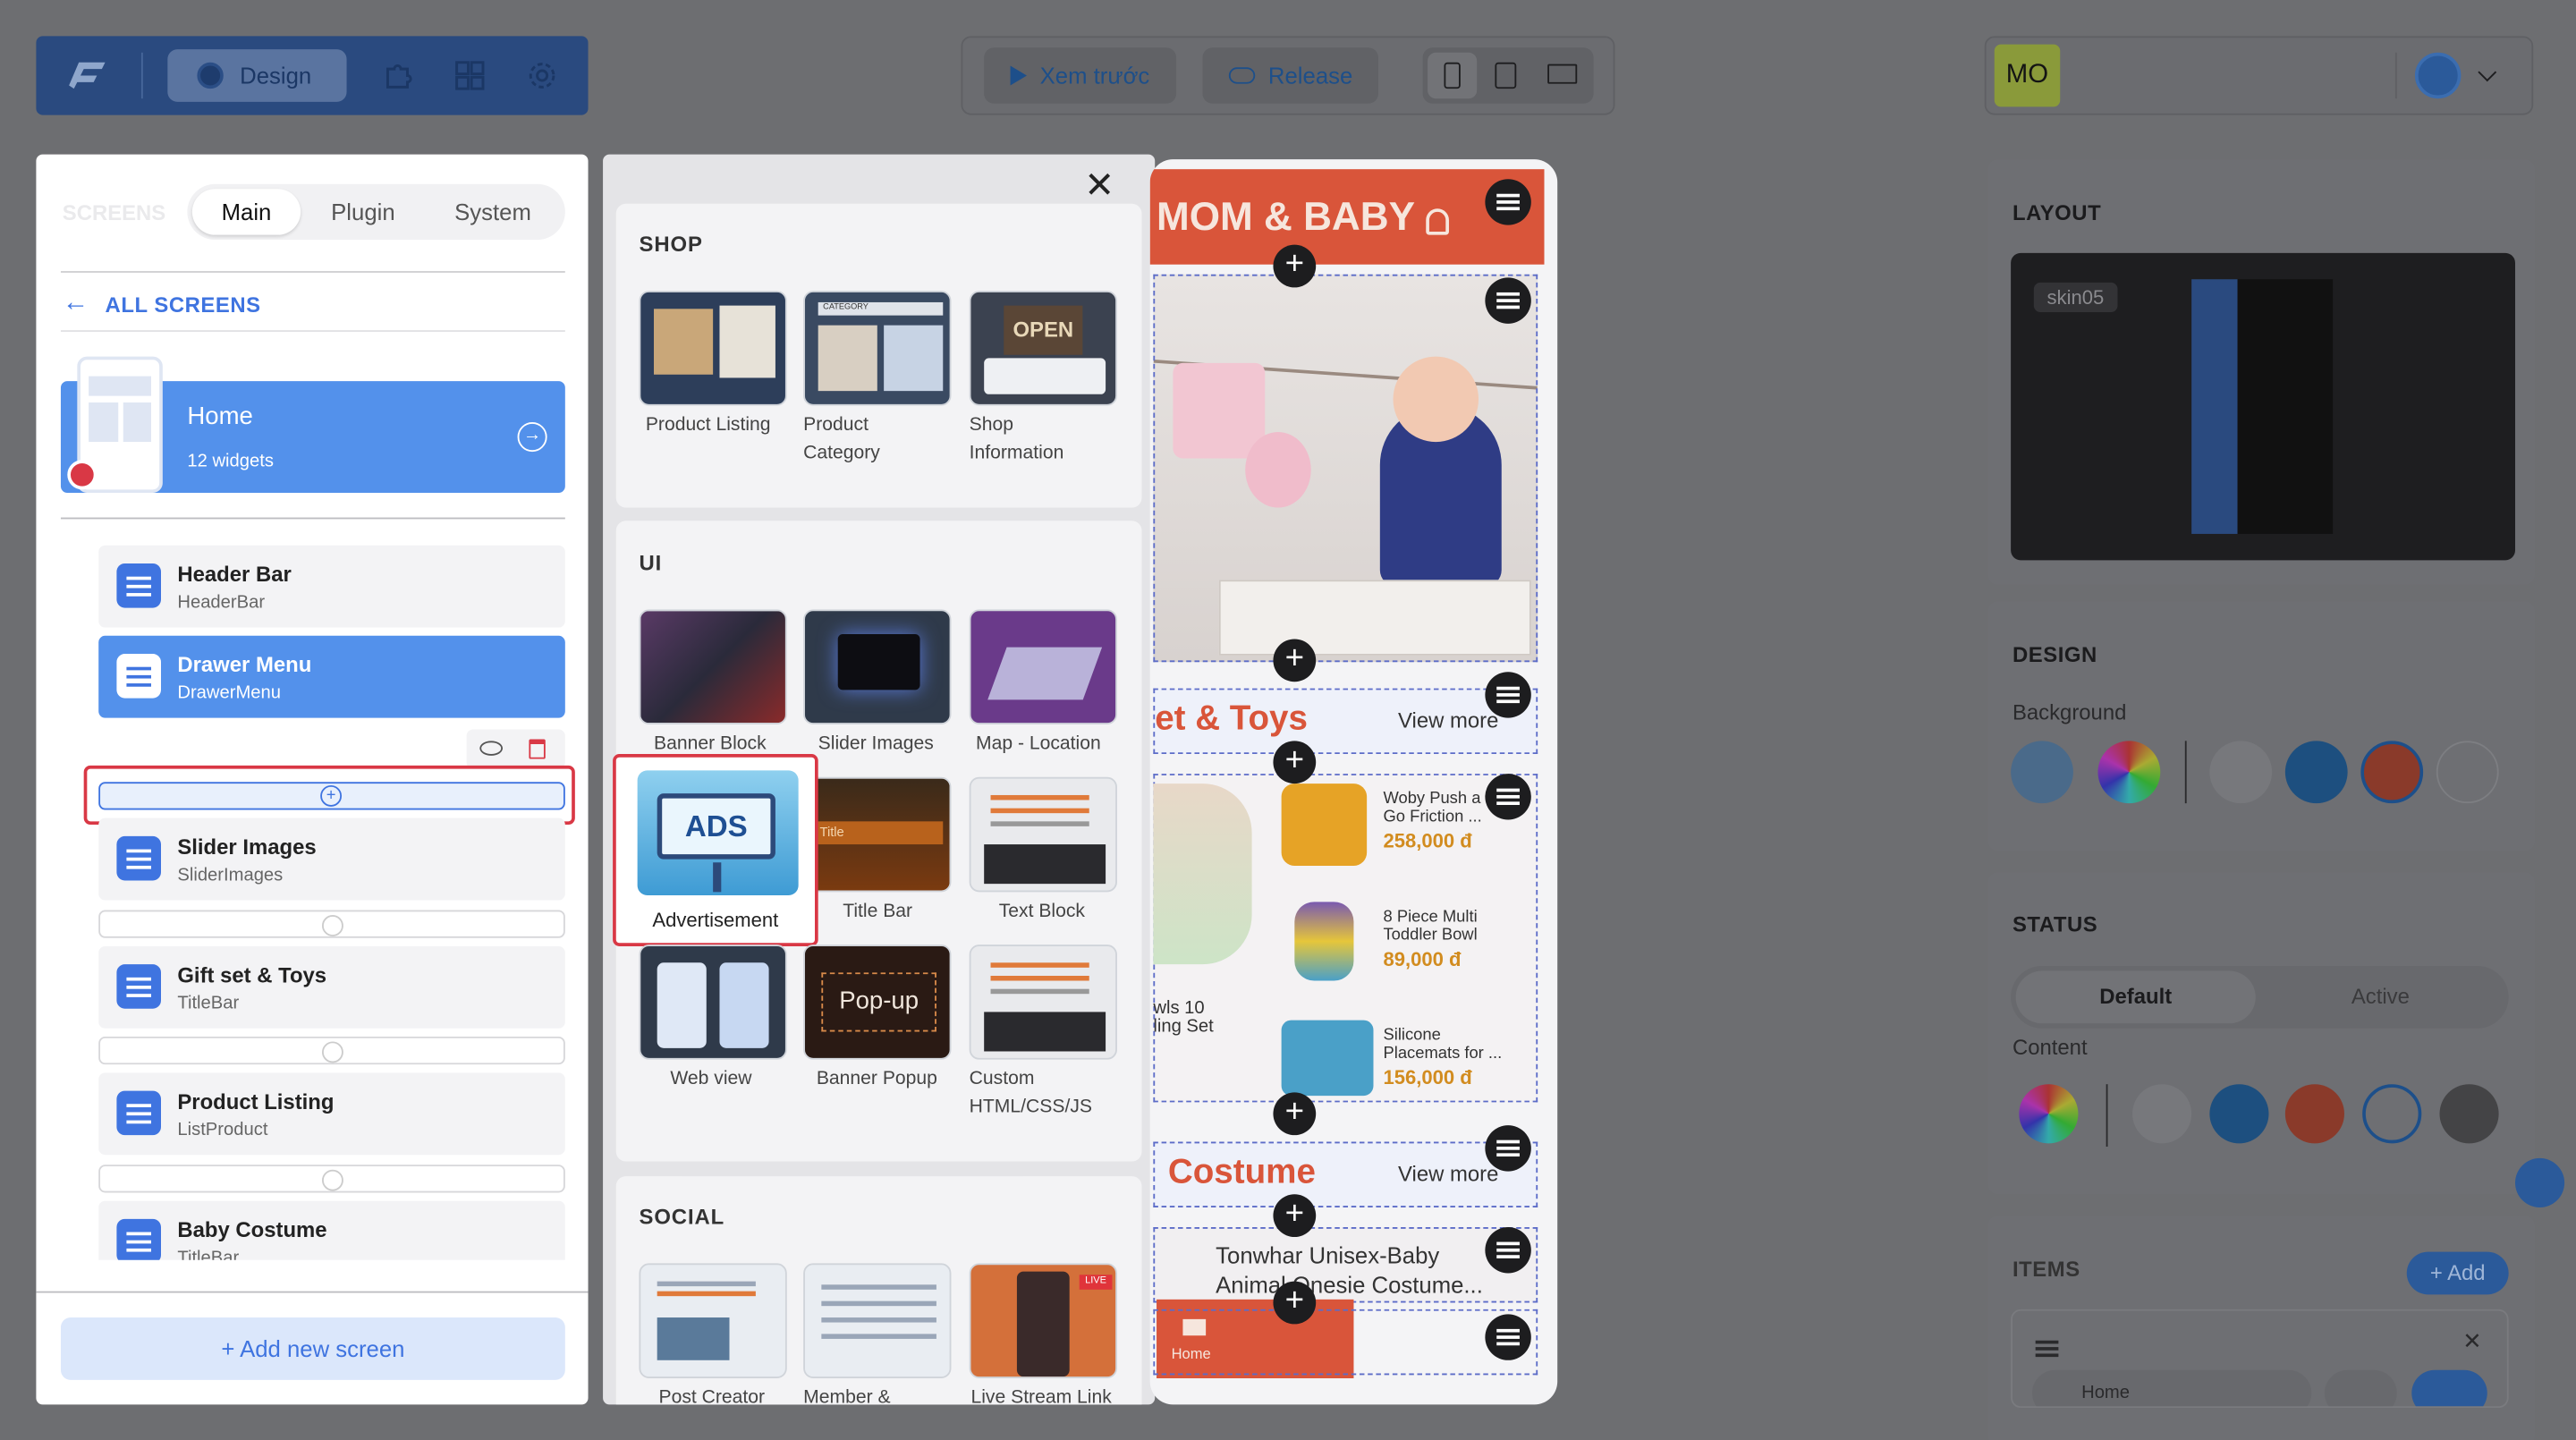 The height and width of the screenshot is (1440, 2576). Describe the element at coordinates (2392, 773) in the screenshot. I see `swatch-orange-selected` at that location.